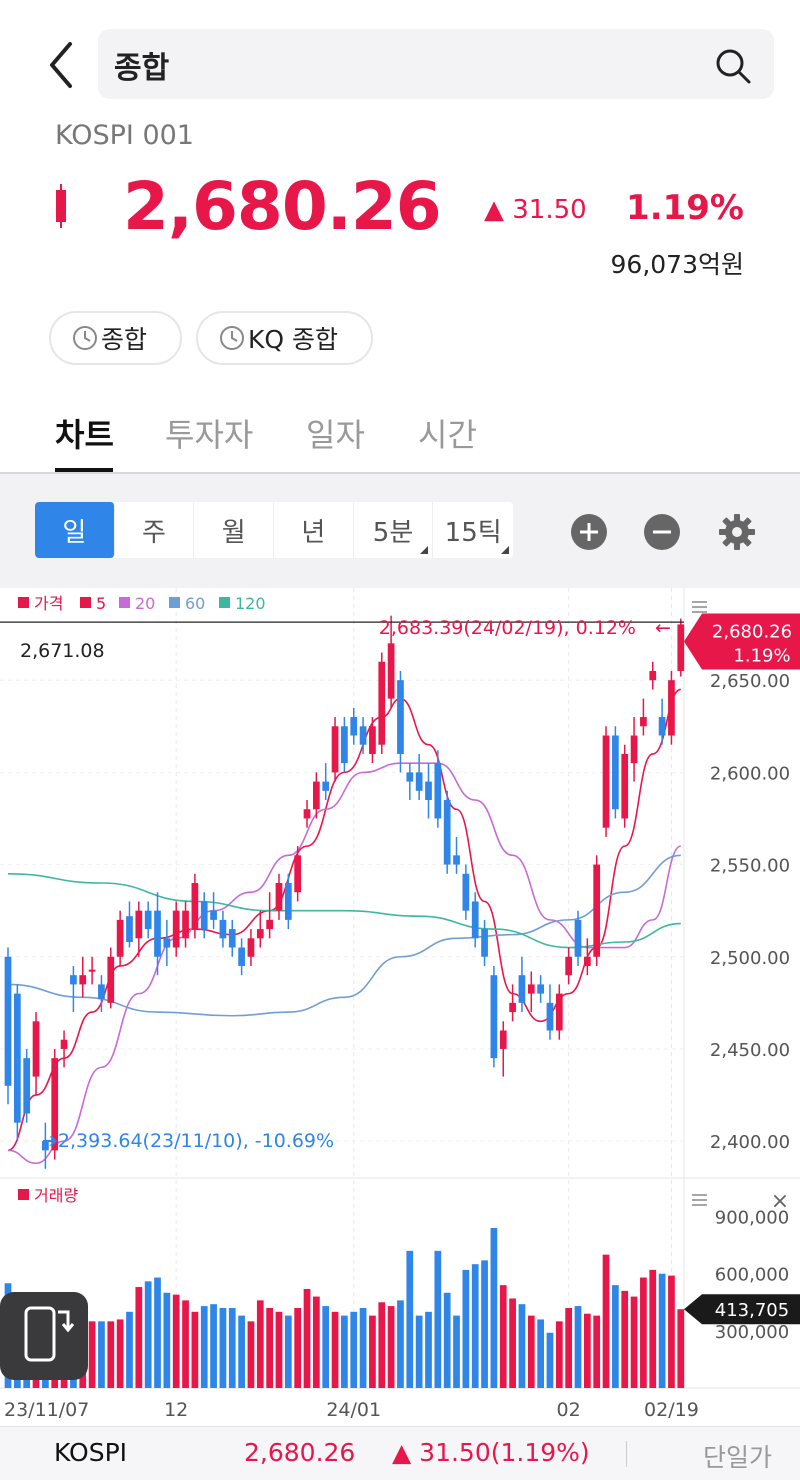 The width and height of the screenshot is (800, 1480). Describe the element at coordinates (436, 64) in the screenshot. I see `search-input: 종합` at that location.